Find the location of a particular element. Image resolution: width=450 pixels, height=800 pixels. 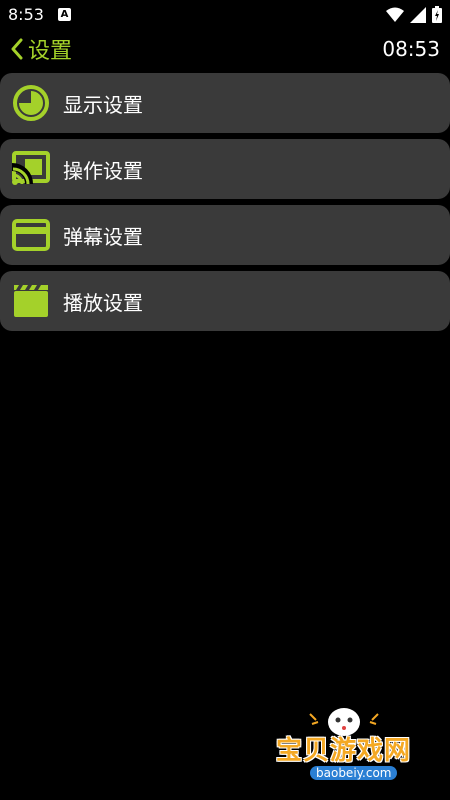

menu-item-label: 操作设置 is located at coordinates (103, 170).